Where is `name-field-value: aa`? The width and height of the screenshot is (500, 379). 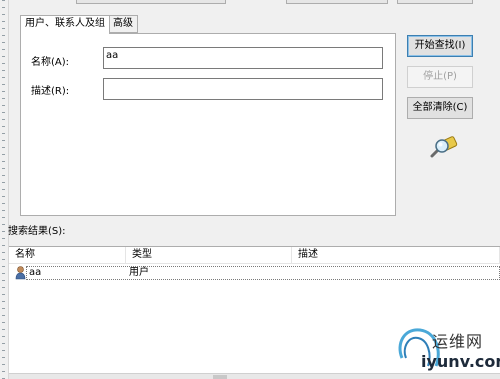
name-field-value: aa is located at coordinates (112, 55).